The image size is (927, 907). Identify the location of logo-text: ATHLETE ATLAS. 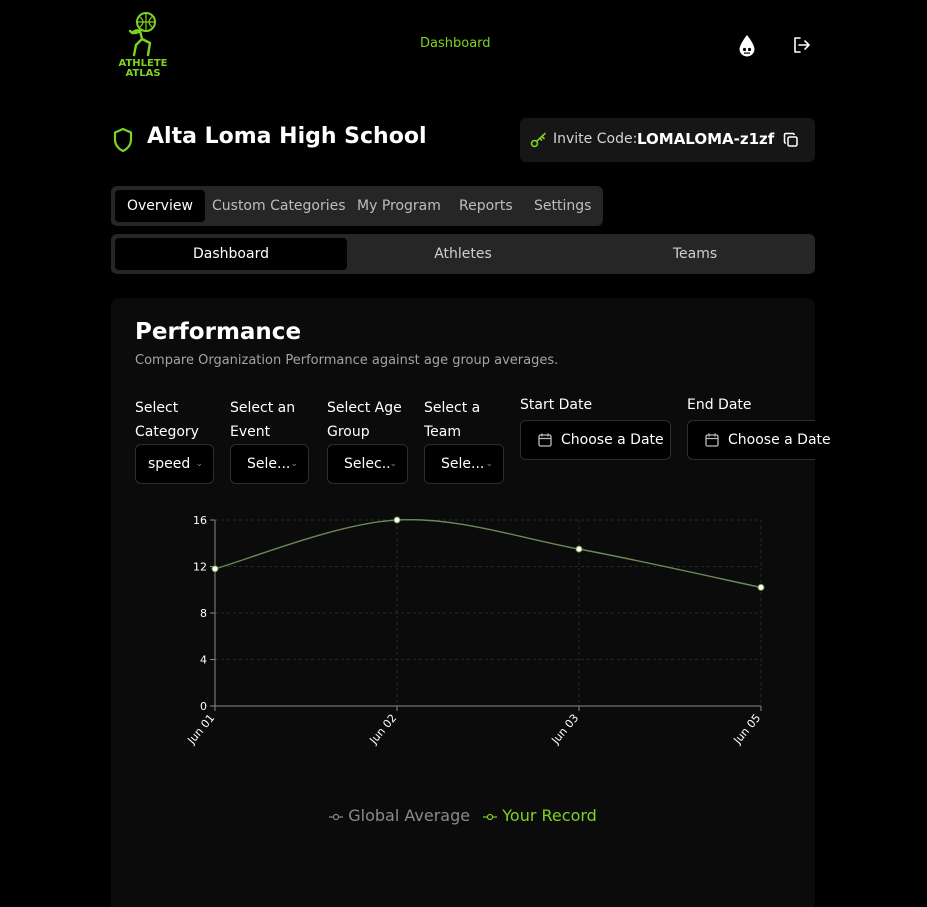
(143, 68).